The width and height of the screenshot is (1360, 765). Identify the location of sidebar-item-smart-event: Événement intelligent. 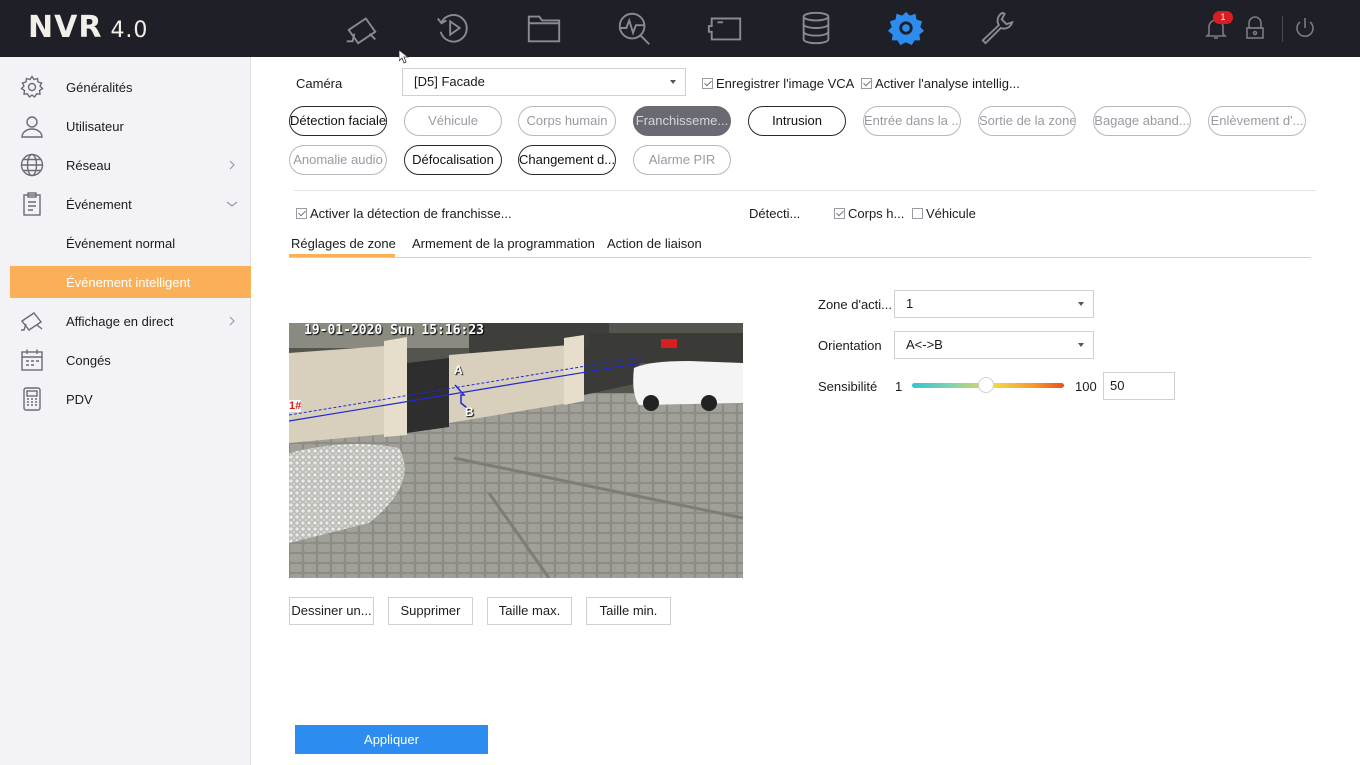
(130, 282).